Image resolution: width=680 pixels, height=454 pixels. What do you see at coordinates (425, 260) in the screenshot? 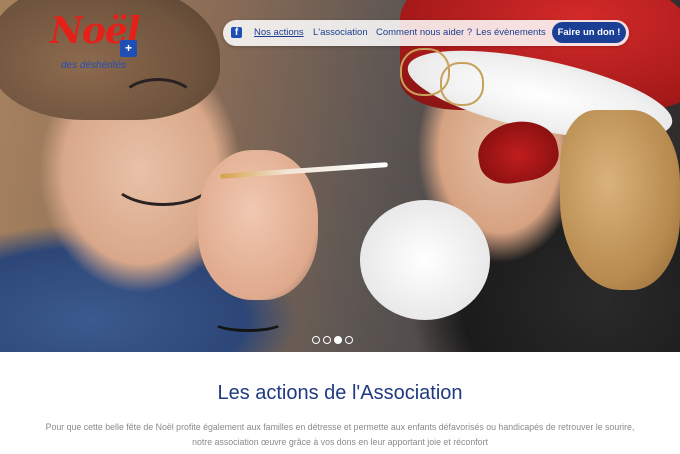
I see `fur-collar` at bounding box center [425, 260].